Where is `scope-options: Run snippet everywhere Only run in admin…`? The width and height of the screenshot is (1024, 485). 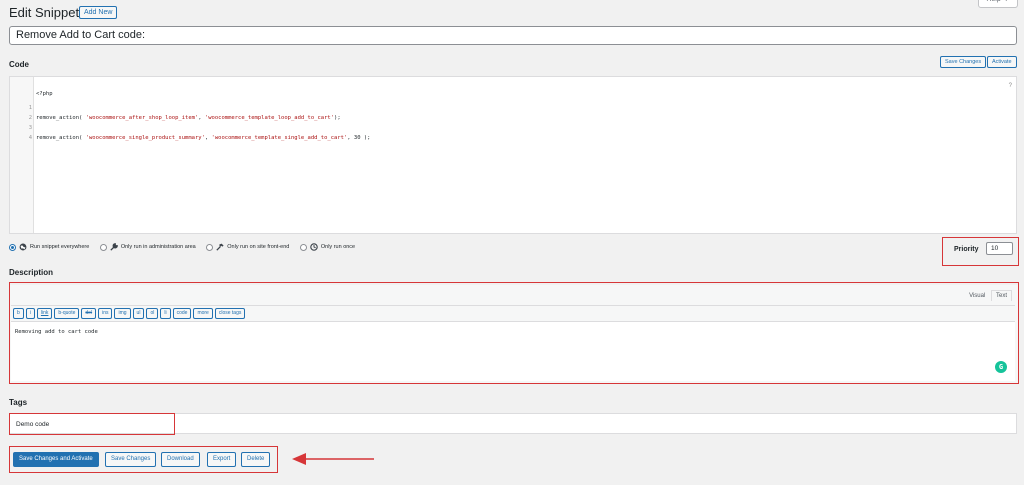
scope-options: Run snippet everywhere Only run in admin… is located at coordinates (186, 248).